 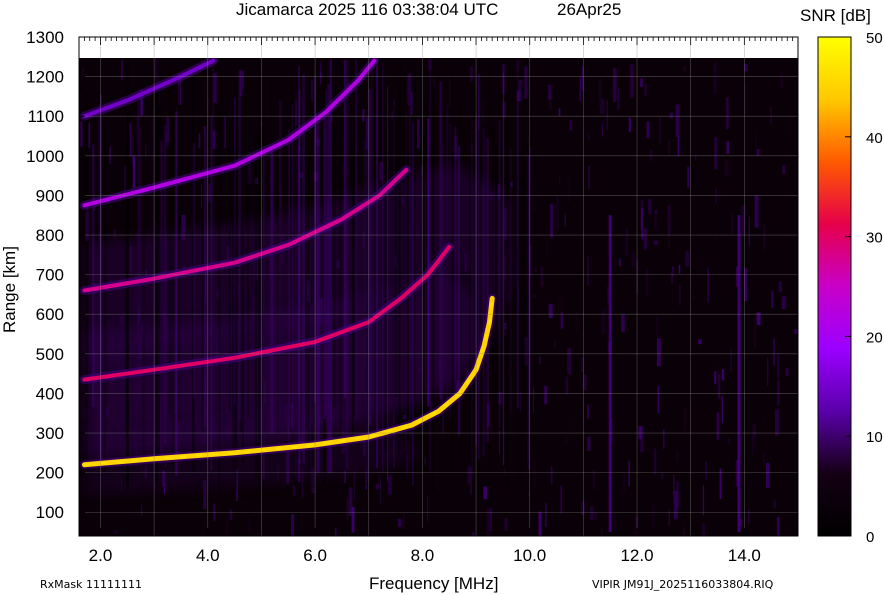 What do you see at coordinates (529, 555) in the screenshot?
I see `x-tick-label: 10.0` at bounding box center [529, 555].